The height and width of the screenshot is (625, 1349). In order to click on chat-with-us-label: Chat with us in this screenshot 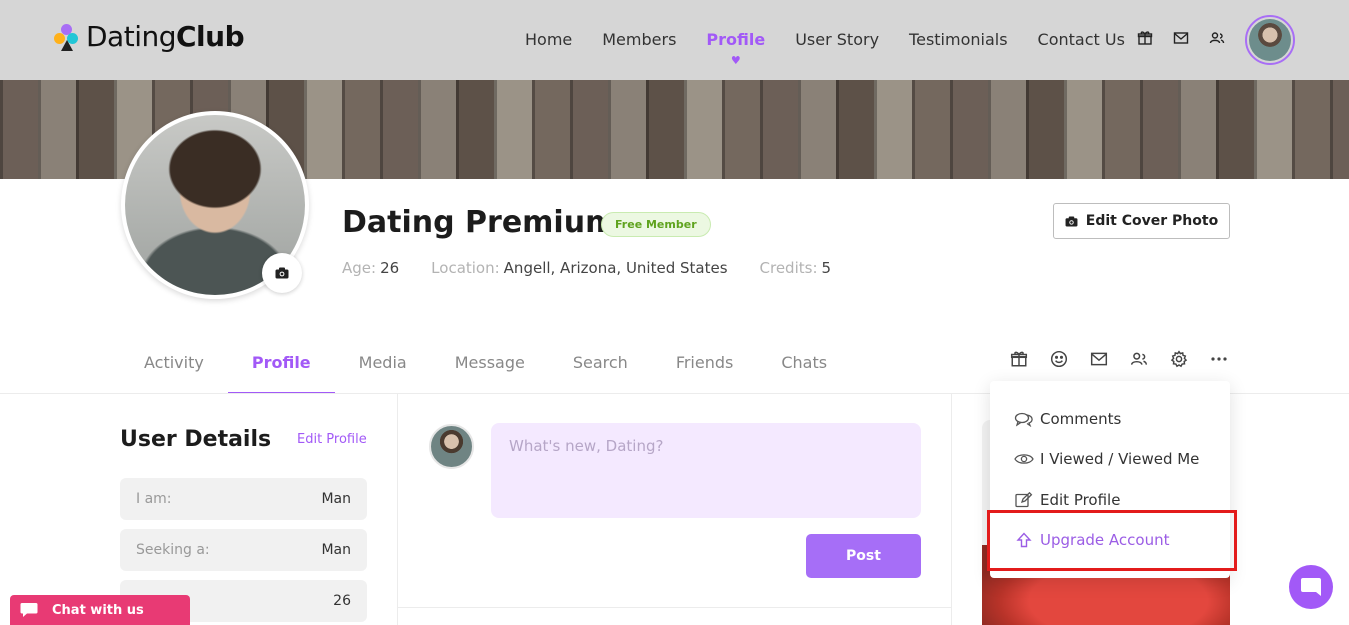, I will do `click(98, 610)`.